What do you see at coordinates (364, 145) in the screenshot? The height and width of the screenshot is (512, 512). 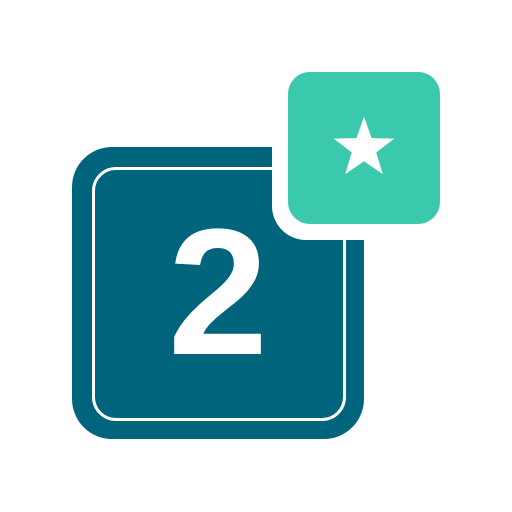 I see `star-icon` at bounding box center [364, 145].